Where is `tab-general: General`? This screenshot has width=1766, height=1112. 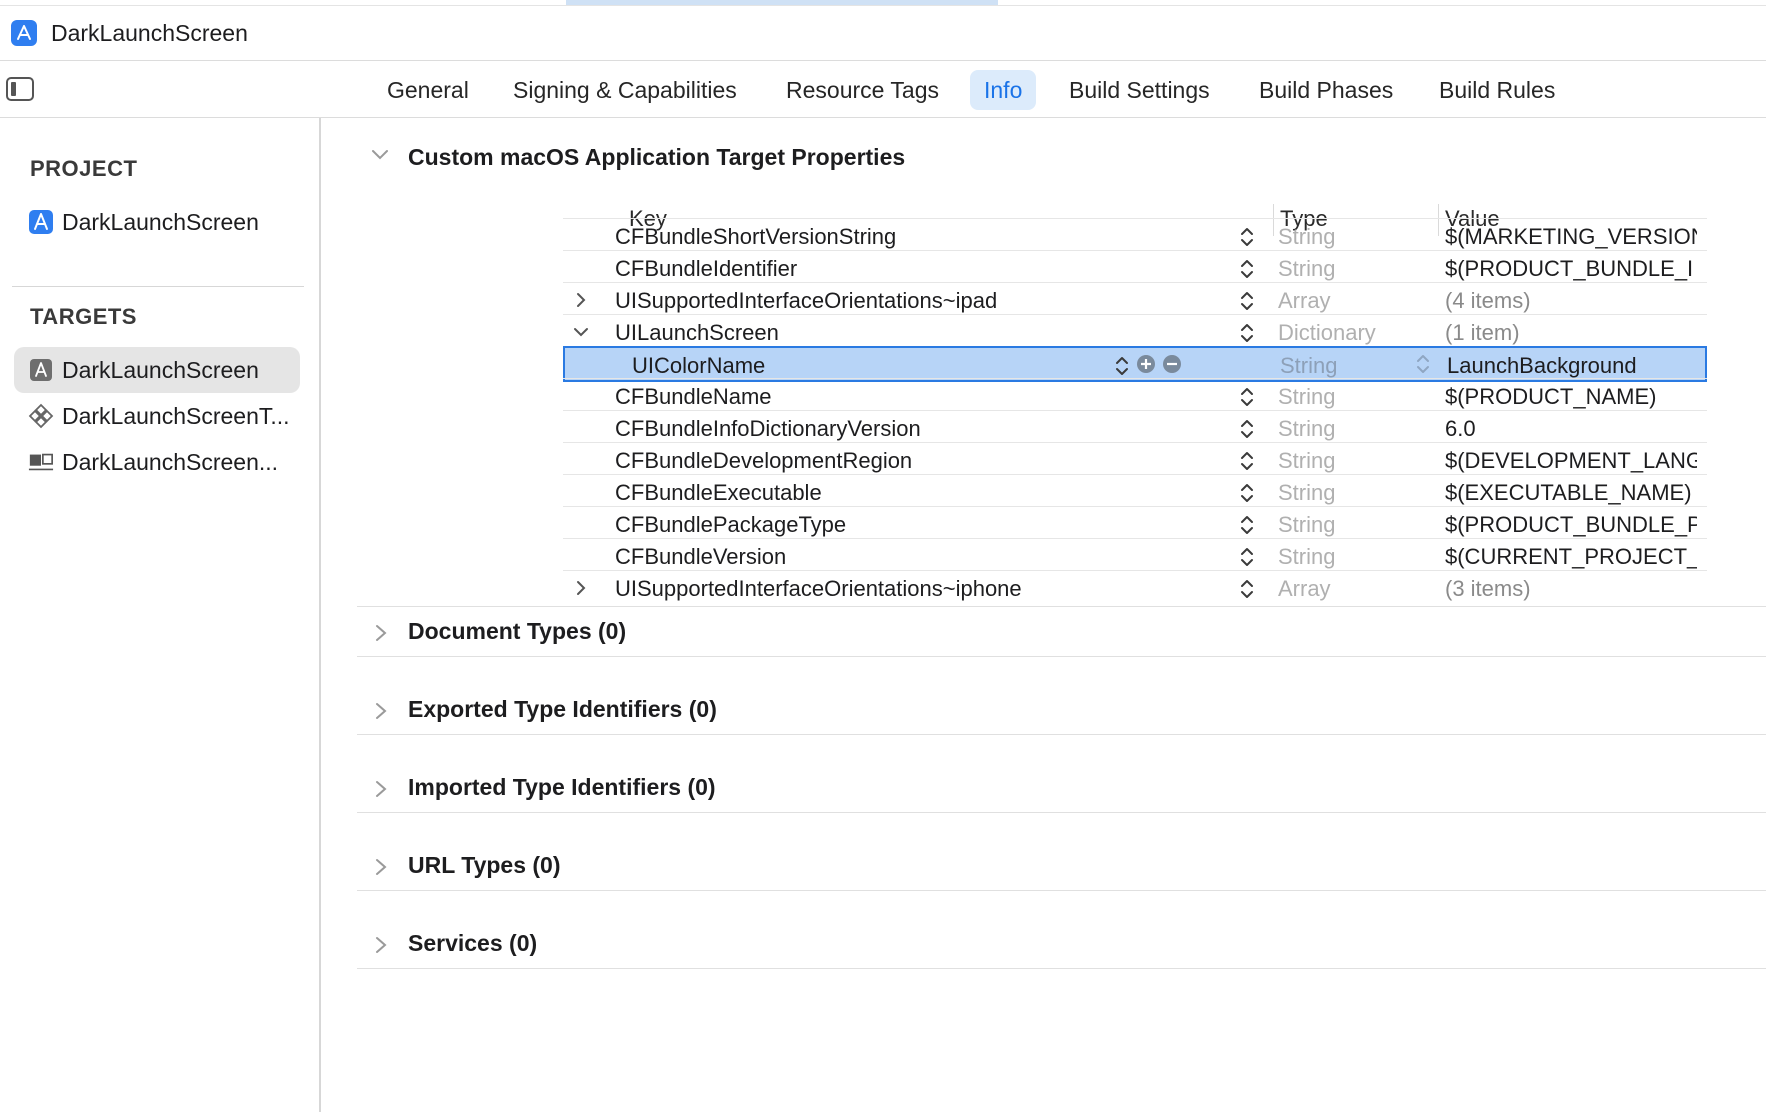 tab-general: General is located at coordinates (428, 90).